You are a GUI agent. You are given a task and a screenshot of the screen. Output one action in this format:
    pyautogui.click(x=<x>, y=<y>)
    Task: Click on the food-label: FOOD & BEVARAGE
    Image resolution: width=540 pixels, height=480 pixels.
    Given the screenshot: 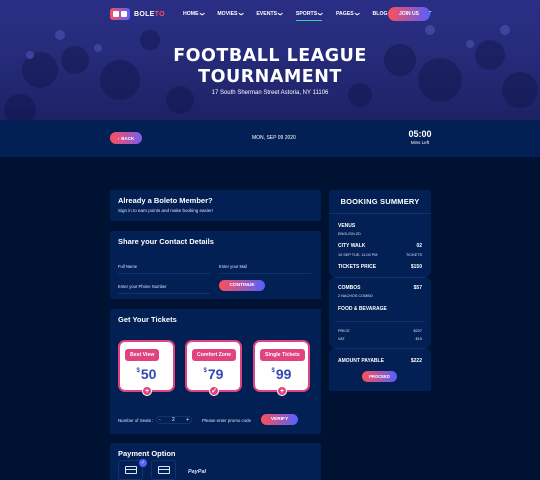 What is the action you would take?
    pyautogui.click(x=362, y=309)
    